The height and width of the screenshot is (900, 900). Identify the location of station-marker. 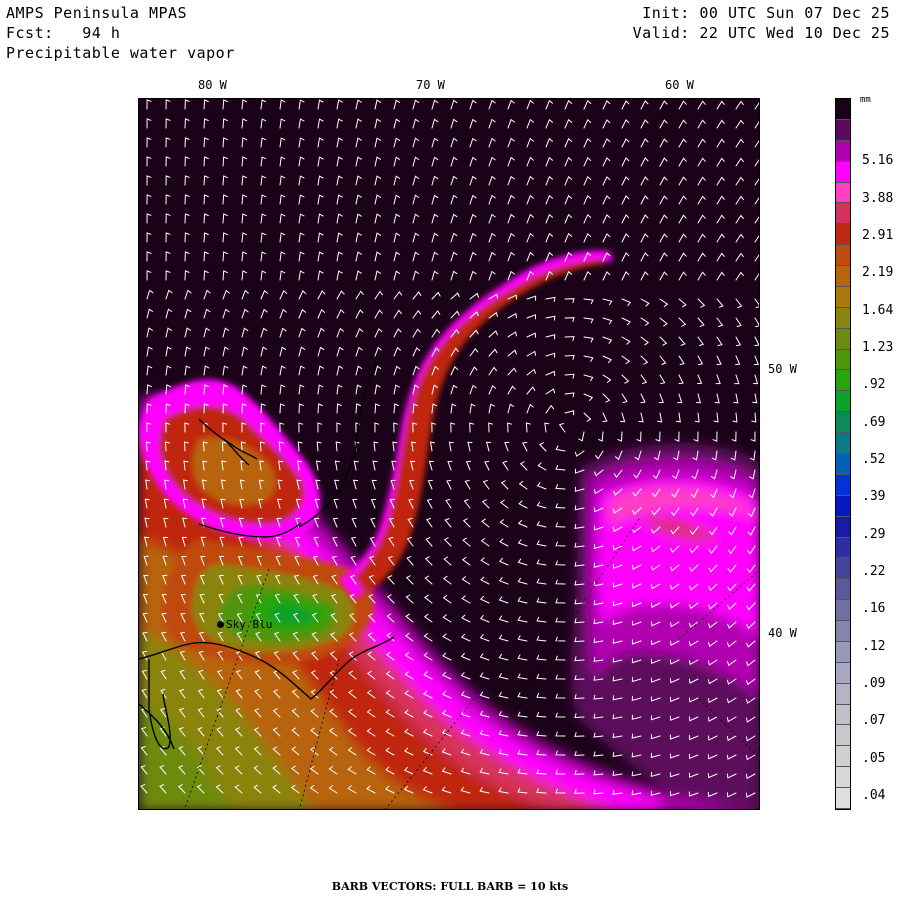
(220, 624).